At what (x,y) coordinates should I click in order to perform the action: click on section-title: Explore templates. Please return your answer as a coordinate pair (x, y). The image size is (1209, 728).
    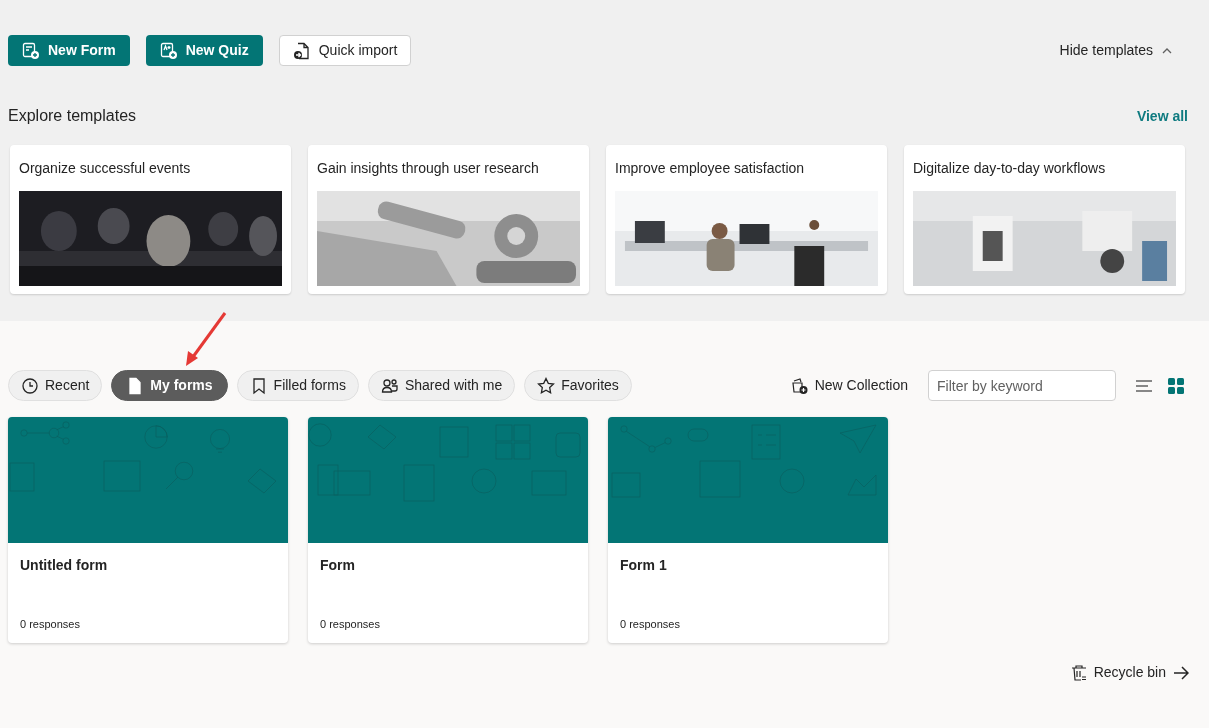
    Looking at the image, I should click on (72, 116).